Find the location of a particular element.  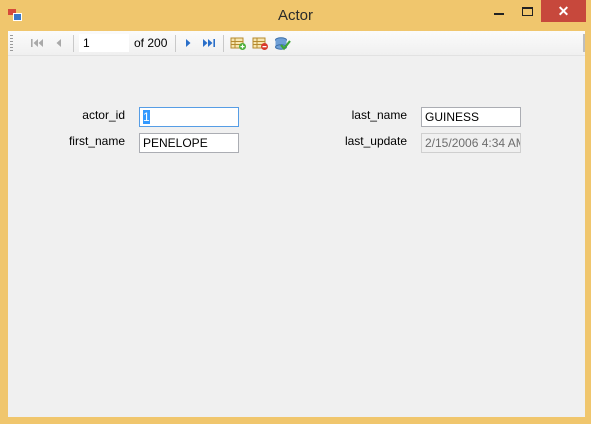

actor-id-field: 1 is located at coordinates (189, 117).